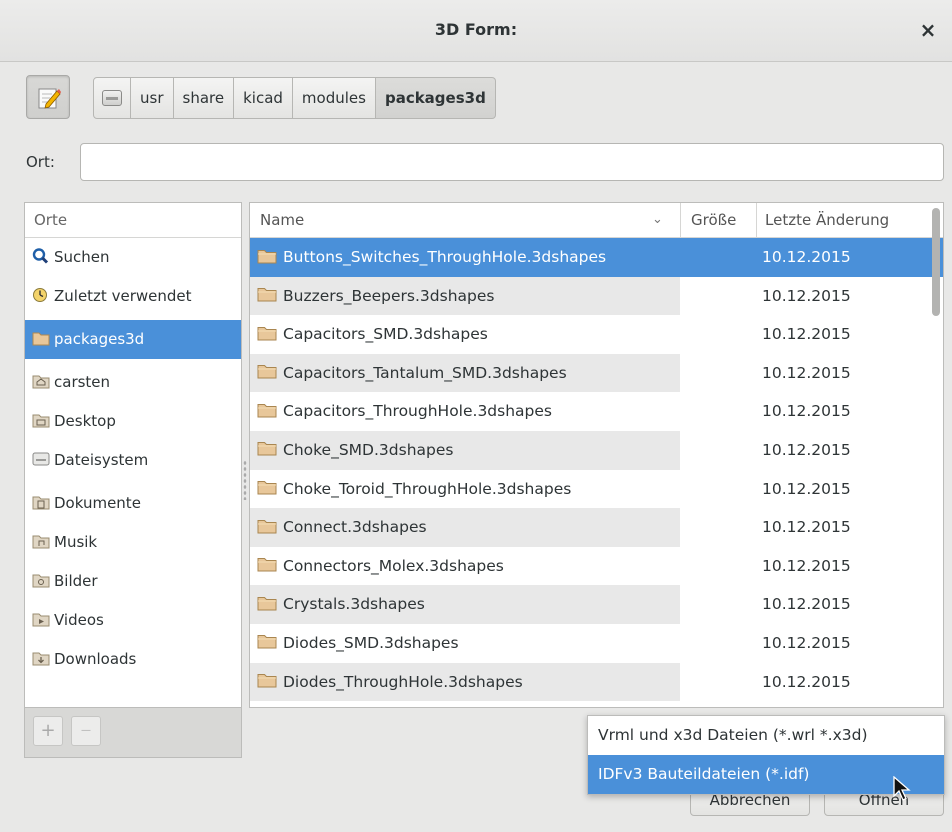 The image size is (952, 832). I want to click on pictures-folder-icon, so click(41, 580).